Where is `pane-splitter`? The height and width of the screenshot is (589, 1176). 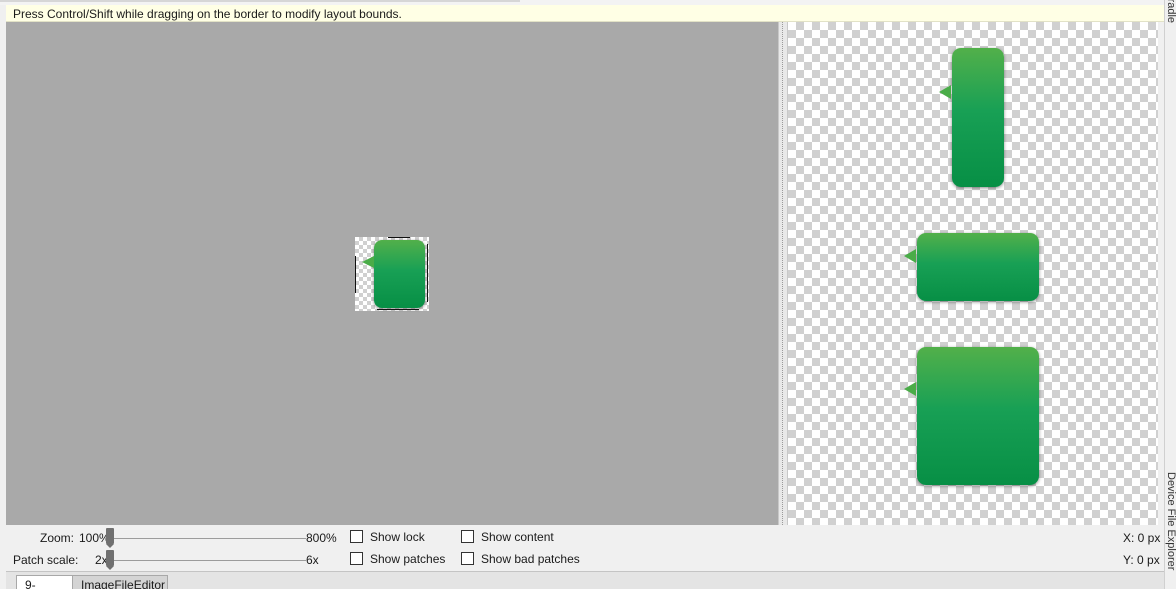
pane-splitter is located at coordinates (783, 273).